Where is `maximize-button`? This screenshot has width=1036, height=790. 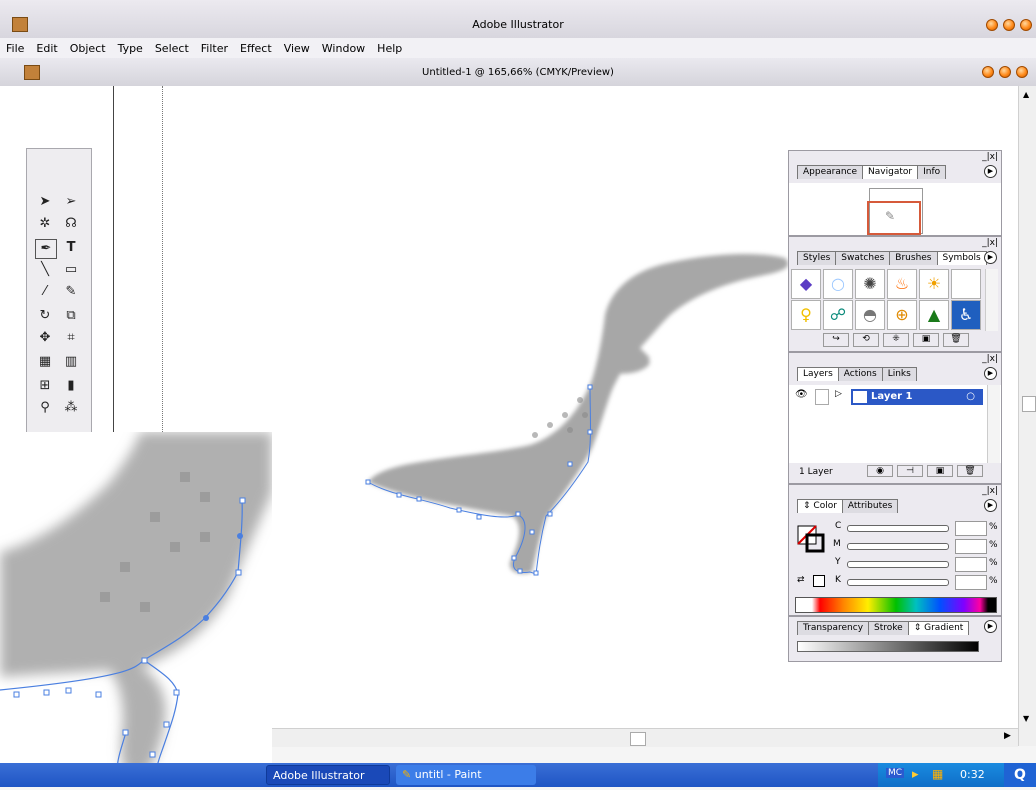 maximize-button is located at coordinates (1009, 25).